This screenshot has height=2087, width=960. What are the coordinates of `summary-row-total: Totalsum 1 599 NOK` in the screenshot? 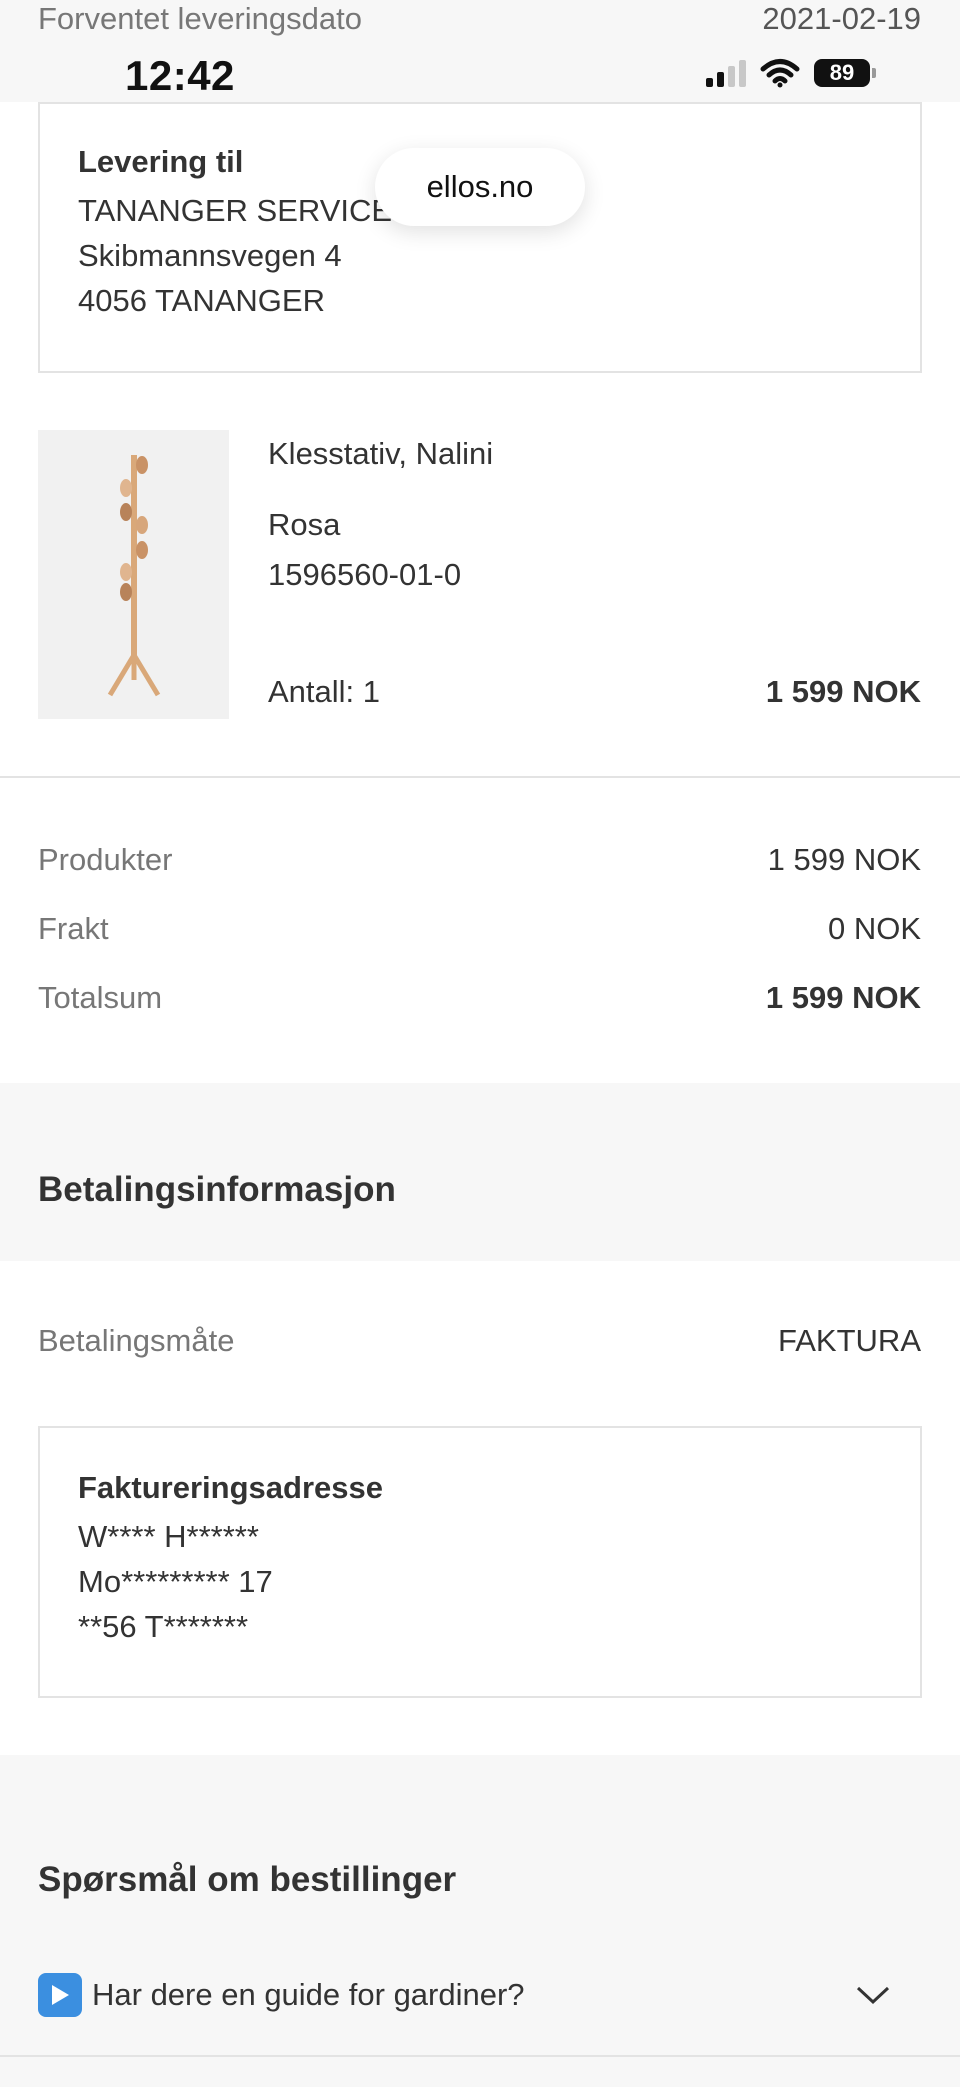 It's located at (479, 998).